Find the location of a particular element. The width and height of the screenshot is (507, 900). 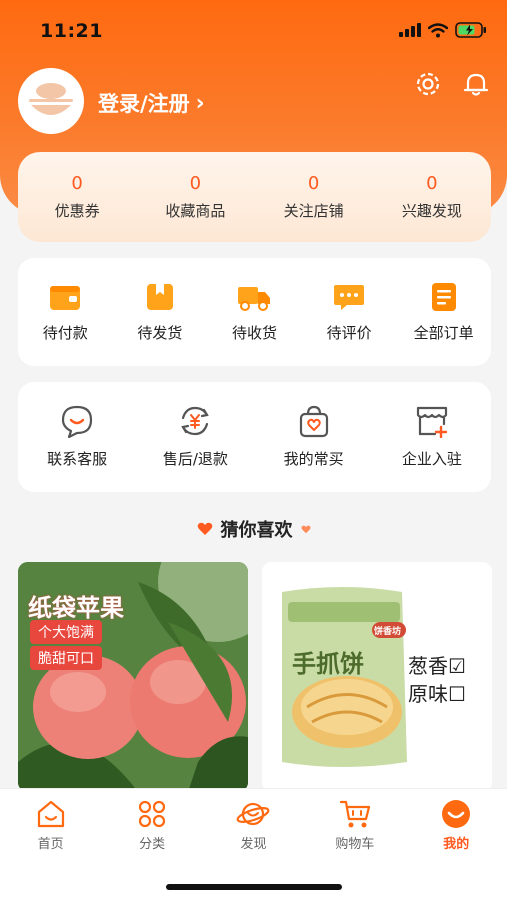

cart-icon is located at coordinates (354, 814).